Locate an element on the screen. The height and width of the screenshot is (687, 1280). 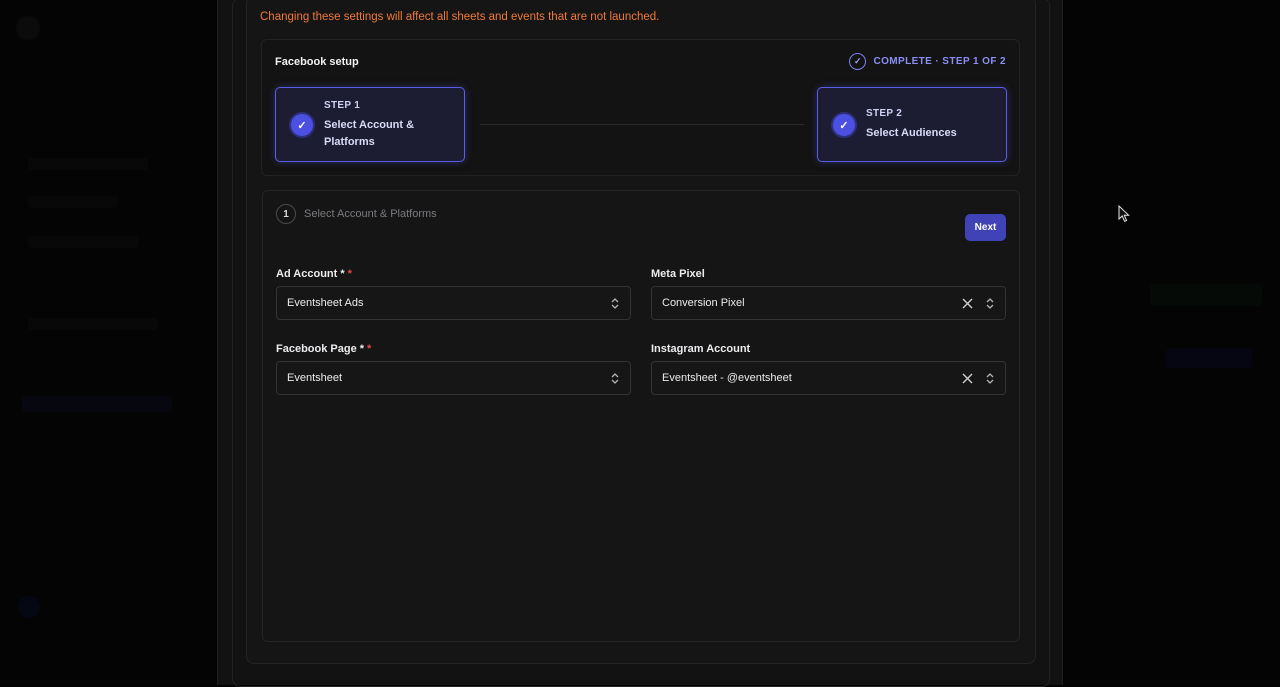
step-connector is located at coordinates (642, 124).